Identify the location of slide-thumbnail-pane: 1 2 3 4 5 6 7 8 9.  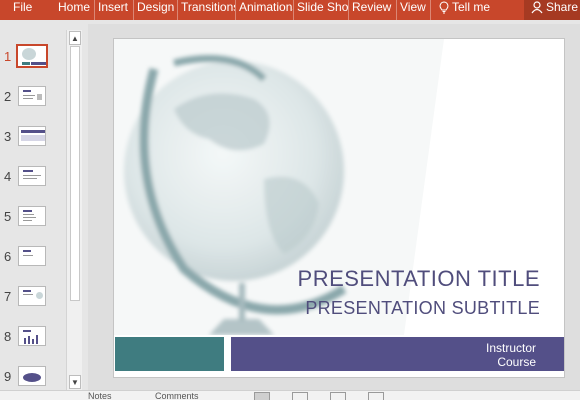
(33, 209).